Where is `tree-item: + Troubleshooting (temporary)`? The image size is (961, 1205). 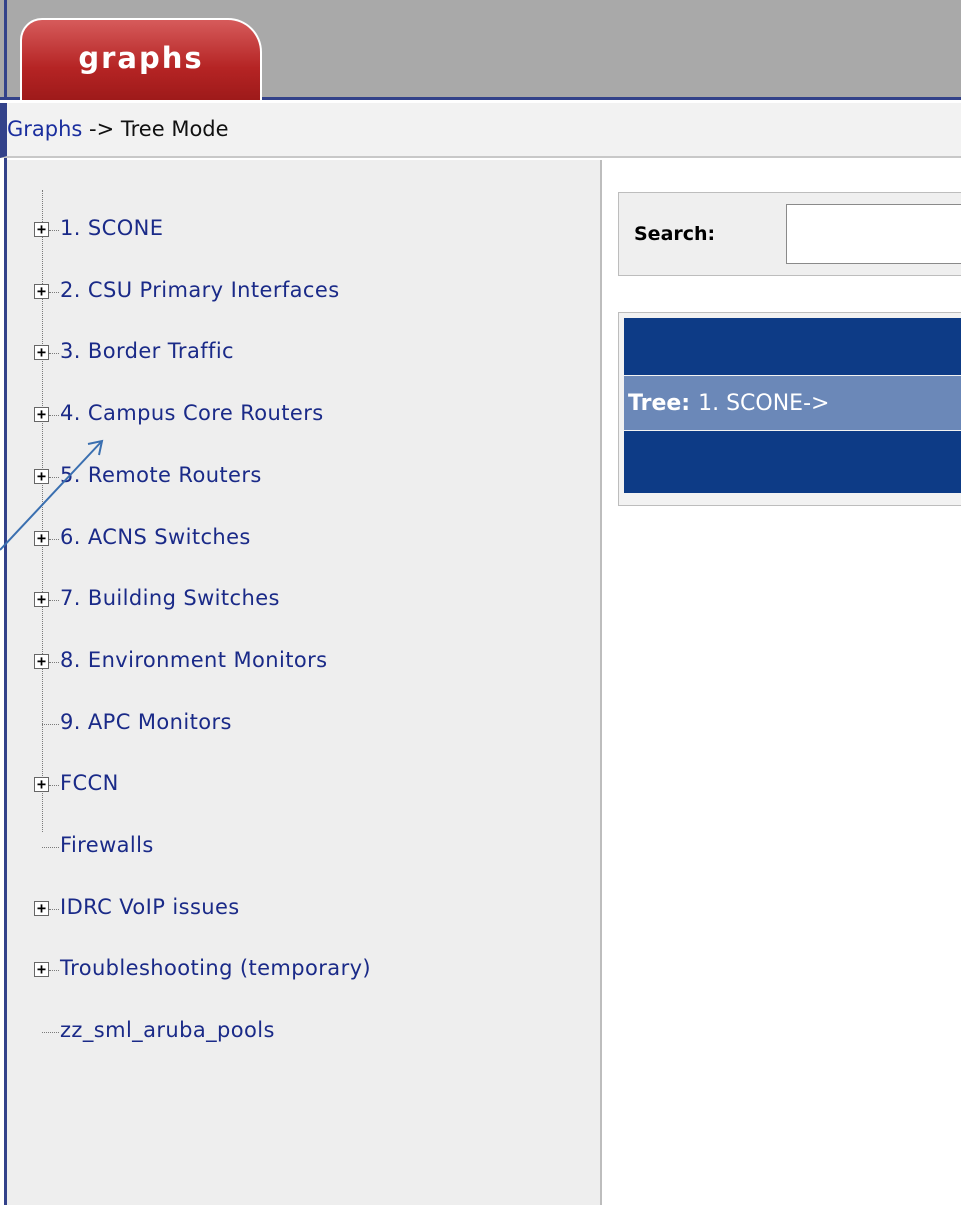
tree-item: + Troubleshooting (temporary) is located at coordinates (302, 970).